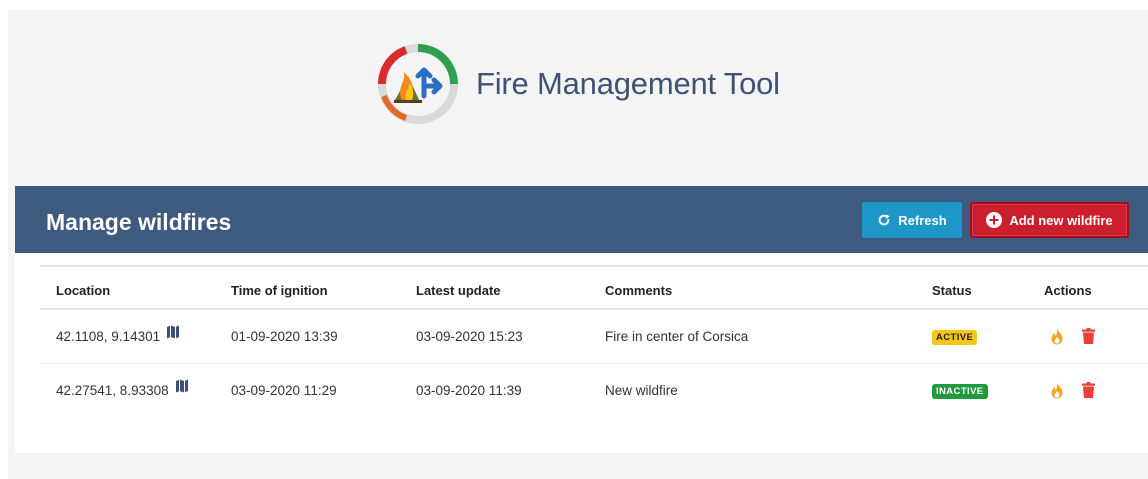 Image resolution: width=1148 pixels, height=479 pixels. I want to click on app-title: Fire Management Tool, so click(628, 83).